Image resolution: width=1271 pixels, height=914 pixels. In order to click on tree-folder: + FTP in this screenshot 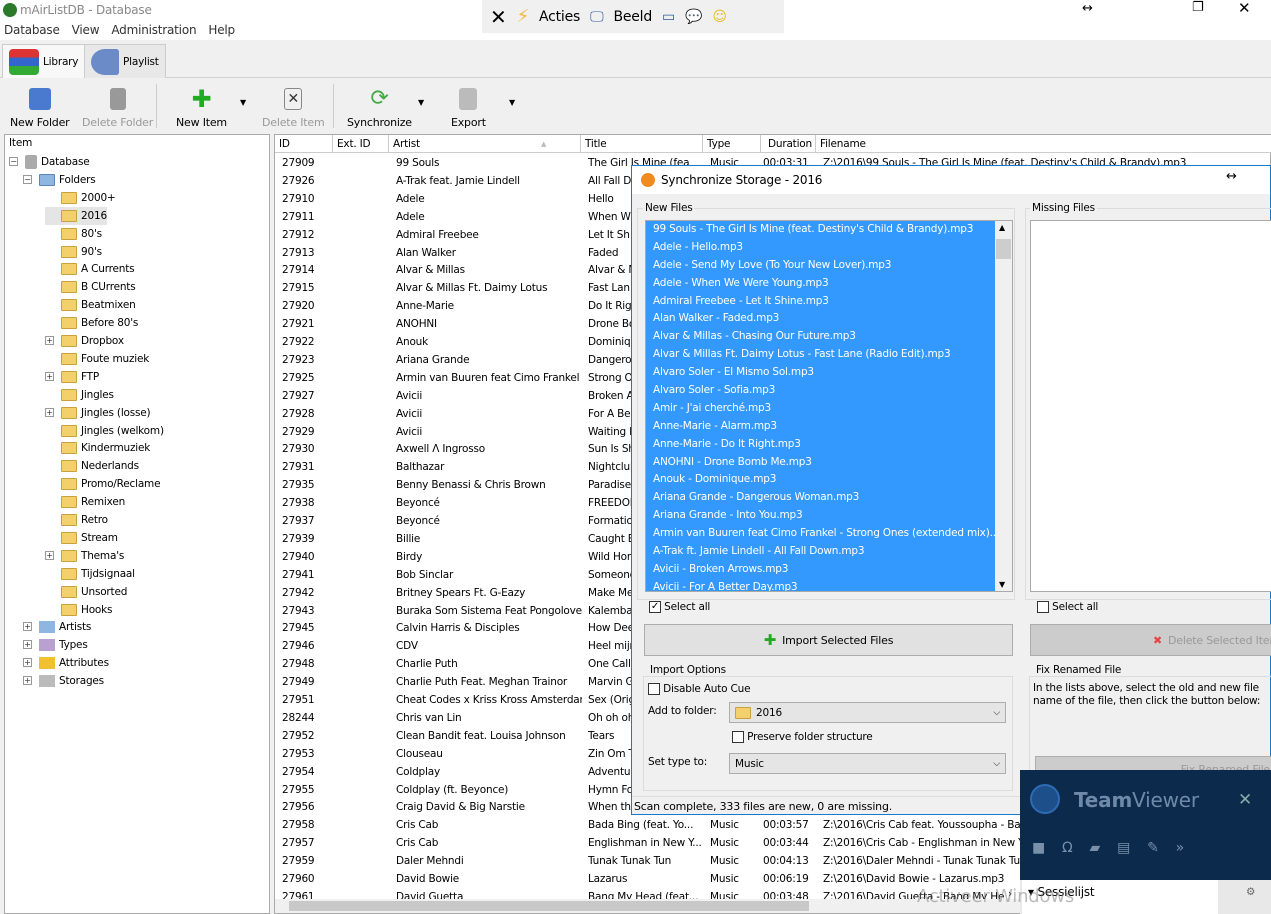, I will do `click(72, 377)`.